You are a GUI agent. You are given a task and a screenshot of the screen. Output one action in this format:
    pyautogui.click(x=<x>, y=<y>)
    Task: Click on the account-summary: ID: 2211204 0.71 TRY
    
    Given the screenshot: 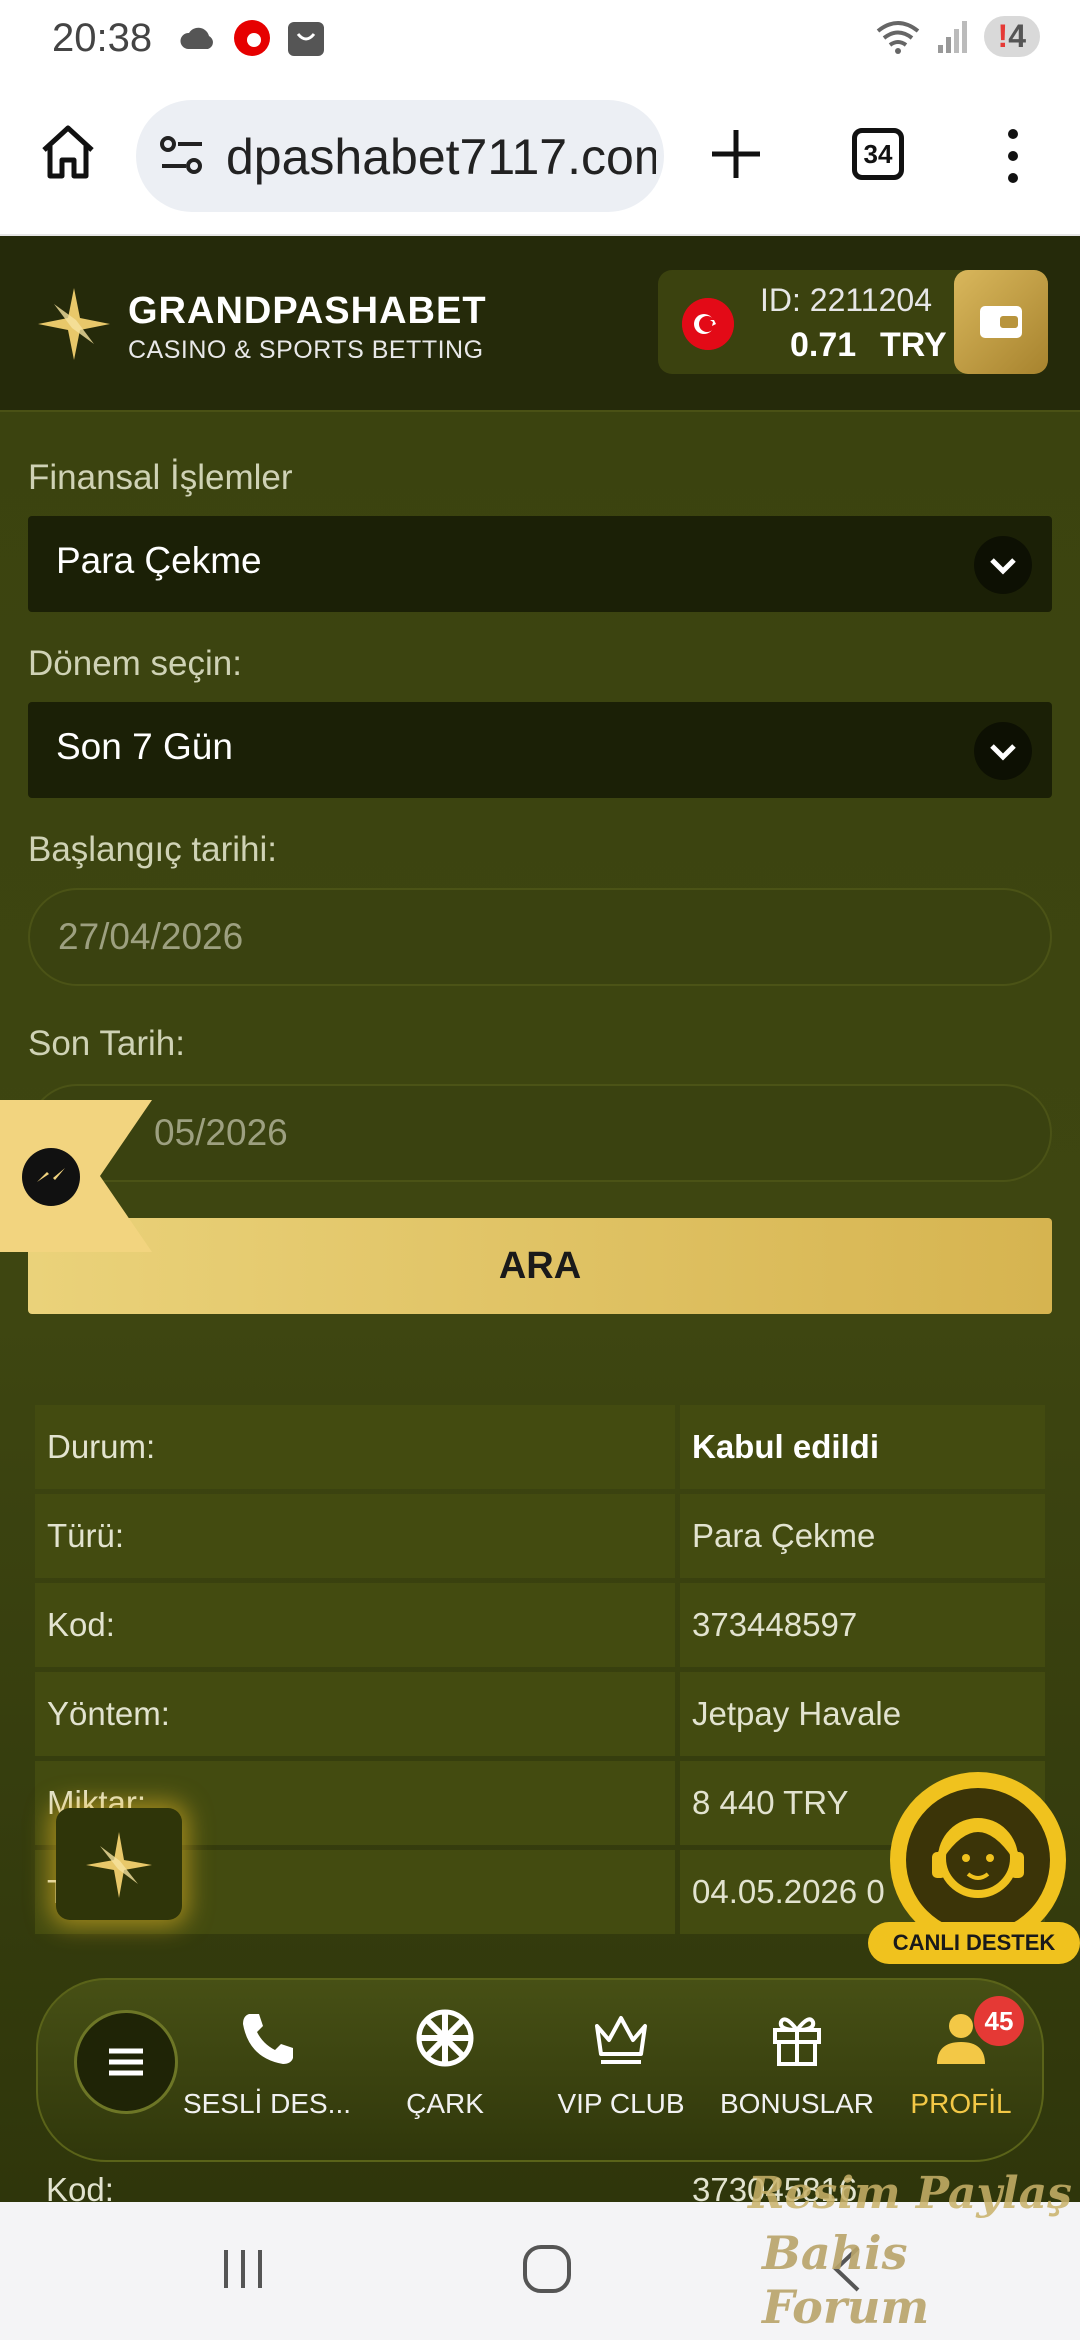 What is the action you would take?
    pyautogui.click(x=853, y=322)
    